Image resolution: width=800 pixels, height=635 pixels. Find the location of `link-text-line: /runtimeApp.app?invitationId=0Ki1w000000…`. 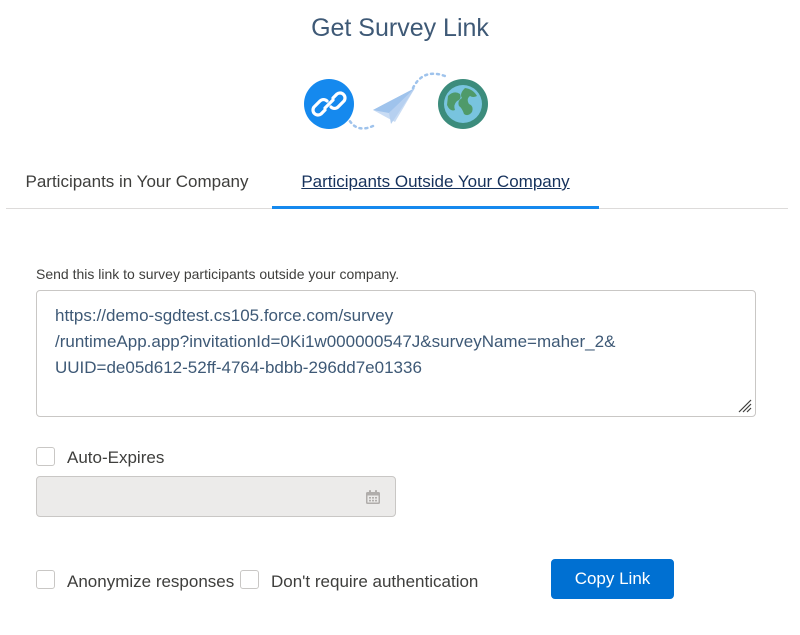

link-text-line: /runtimeApp.app?invitationId=0Ki1w000000… is located at coordinates (335, 341).